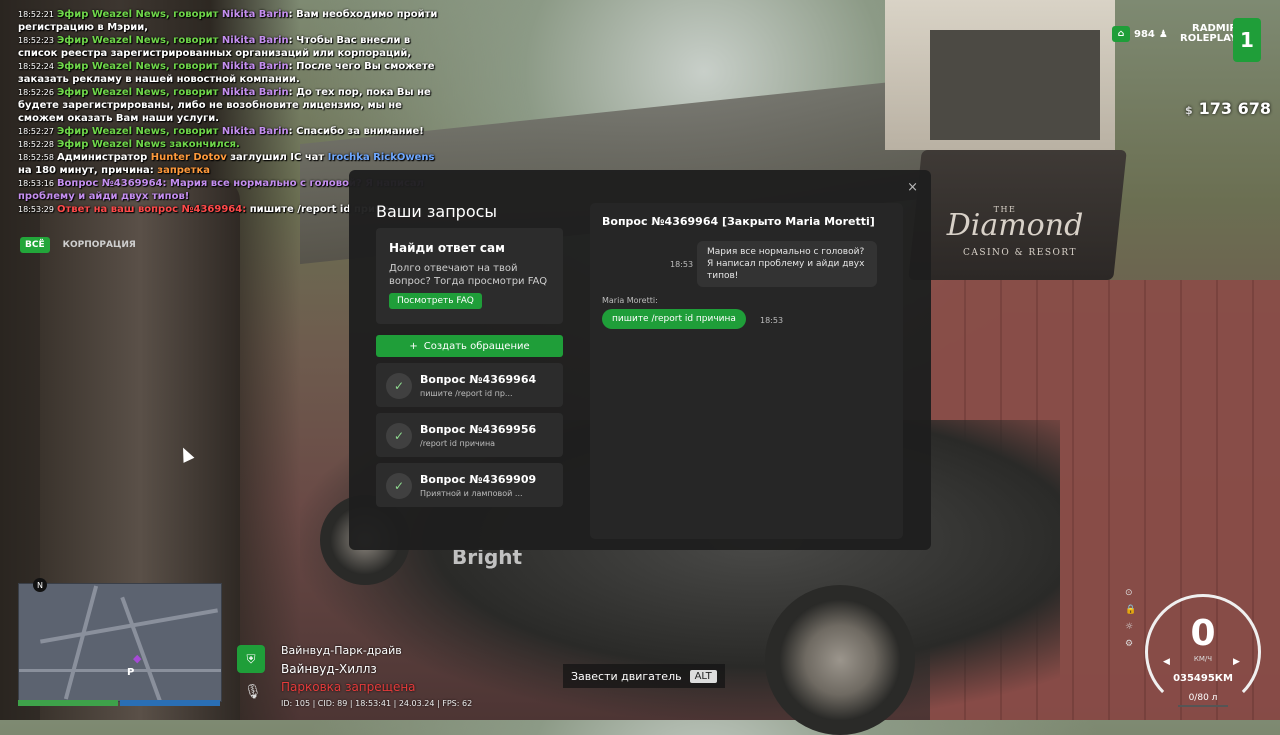 The image size is (1280, 735). Describe the element at coordinates (1129, 593) in the screenshot. I see `seatbelt-icon: ⊙` at that location.